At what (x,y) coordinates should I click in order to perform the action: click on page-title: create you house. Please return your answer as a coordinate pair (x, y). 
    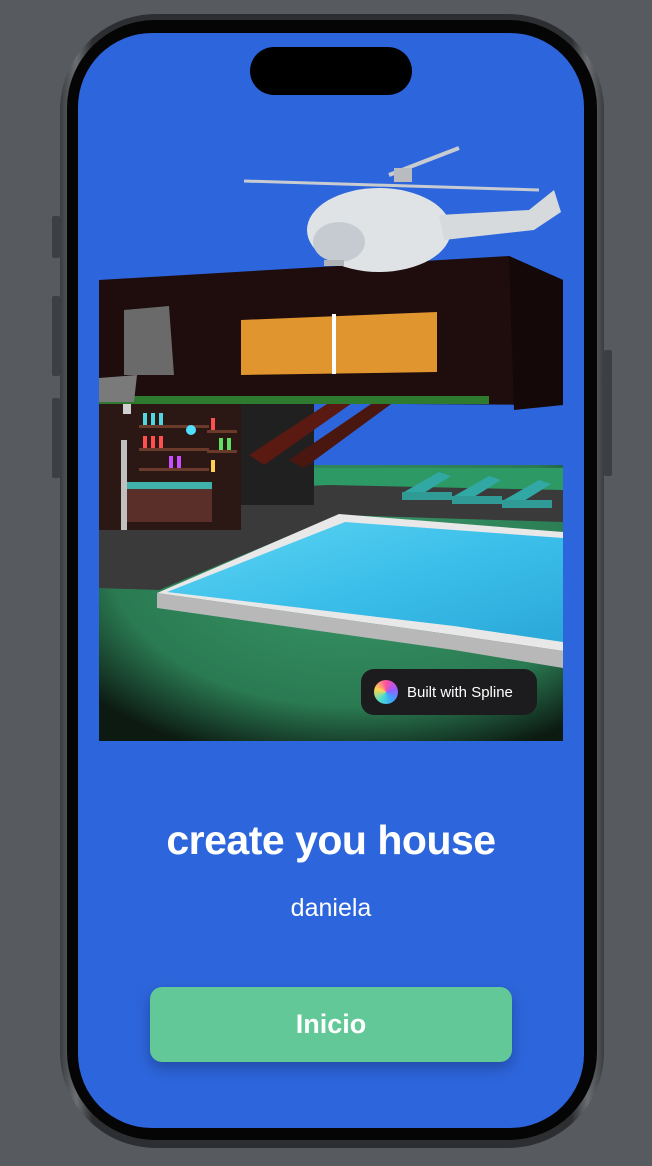
    Looking at the image, I should click on (331, 840).